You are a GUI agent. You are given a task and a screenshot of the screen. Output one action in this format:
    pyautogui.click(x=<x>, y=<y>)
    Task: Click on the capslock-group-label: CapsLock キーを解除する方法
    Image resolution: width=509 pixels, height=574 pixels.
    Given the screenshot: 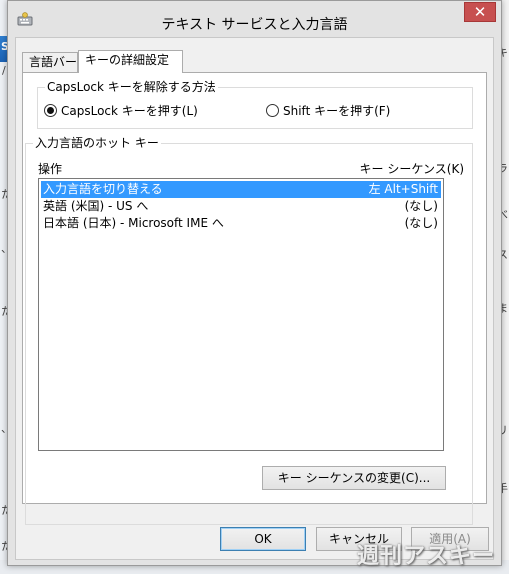 What is the action you would take?
    pyautogui.click(x=131, y=87)
    